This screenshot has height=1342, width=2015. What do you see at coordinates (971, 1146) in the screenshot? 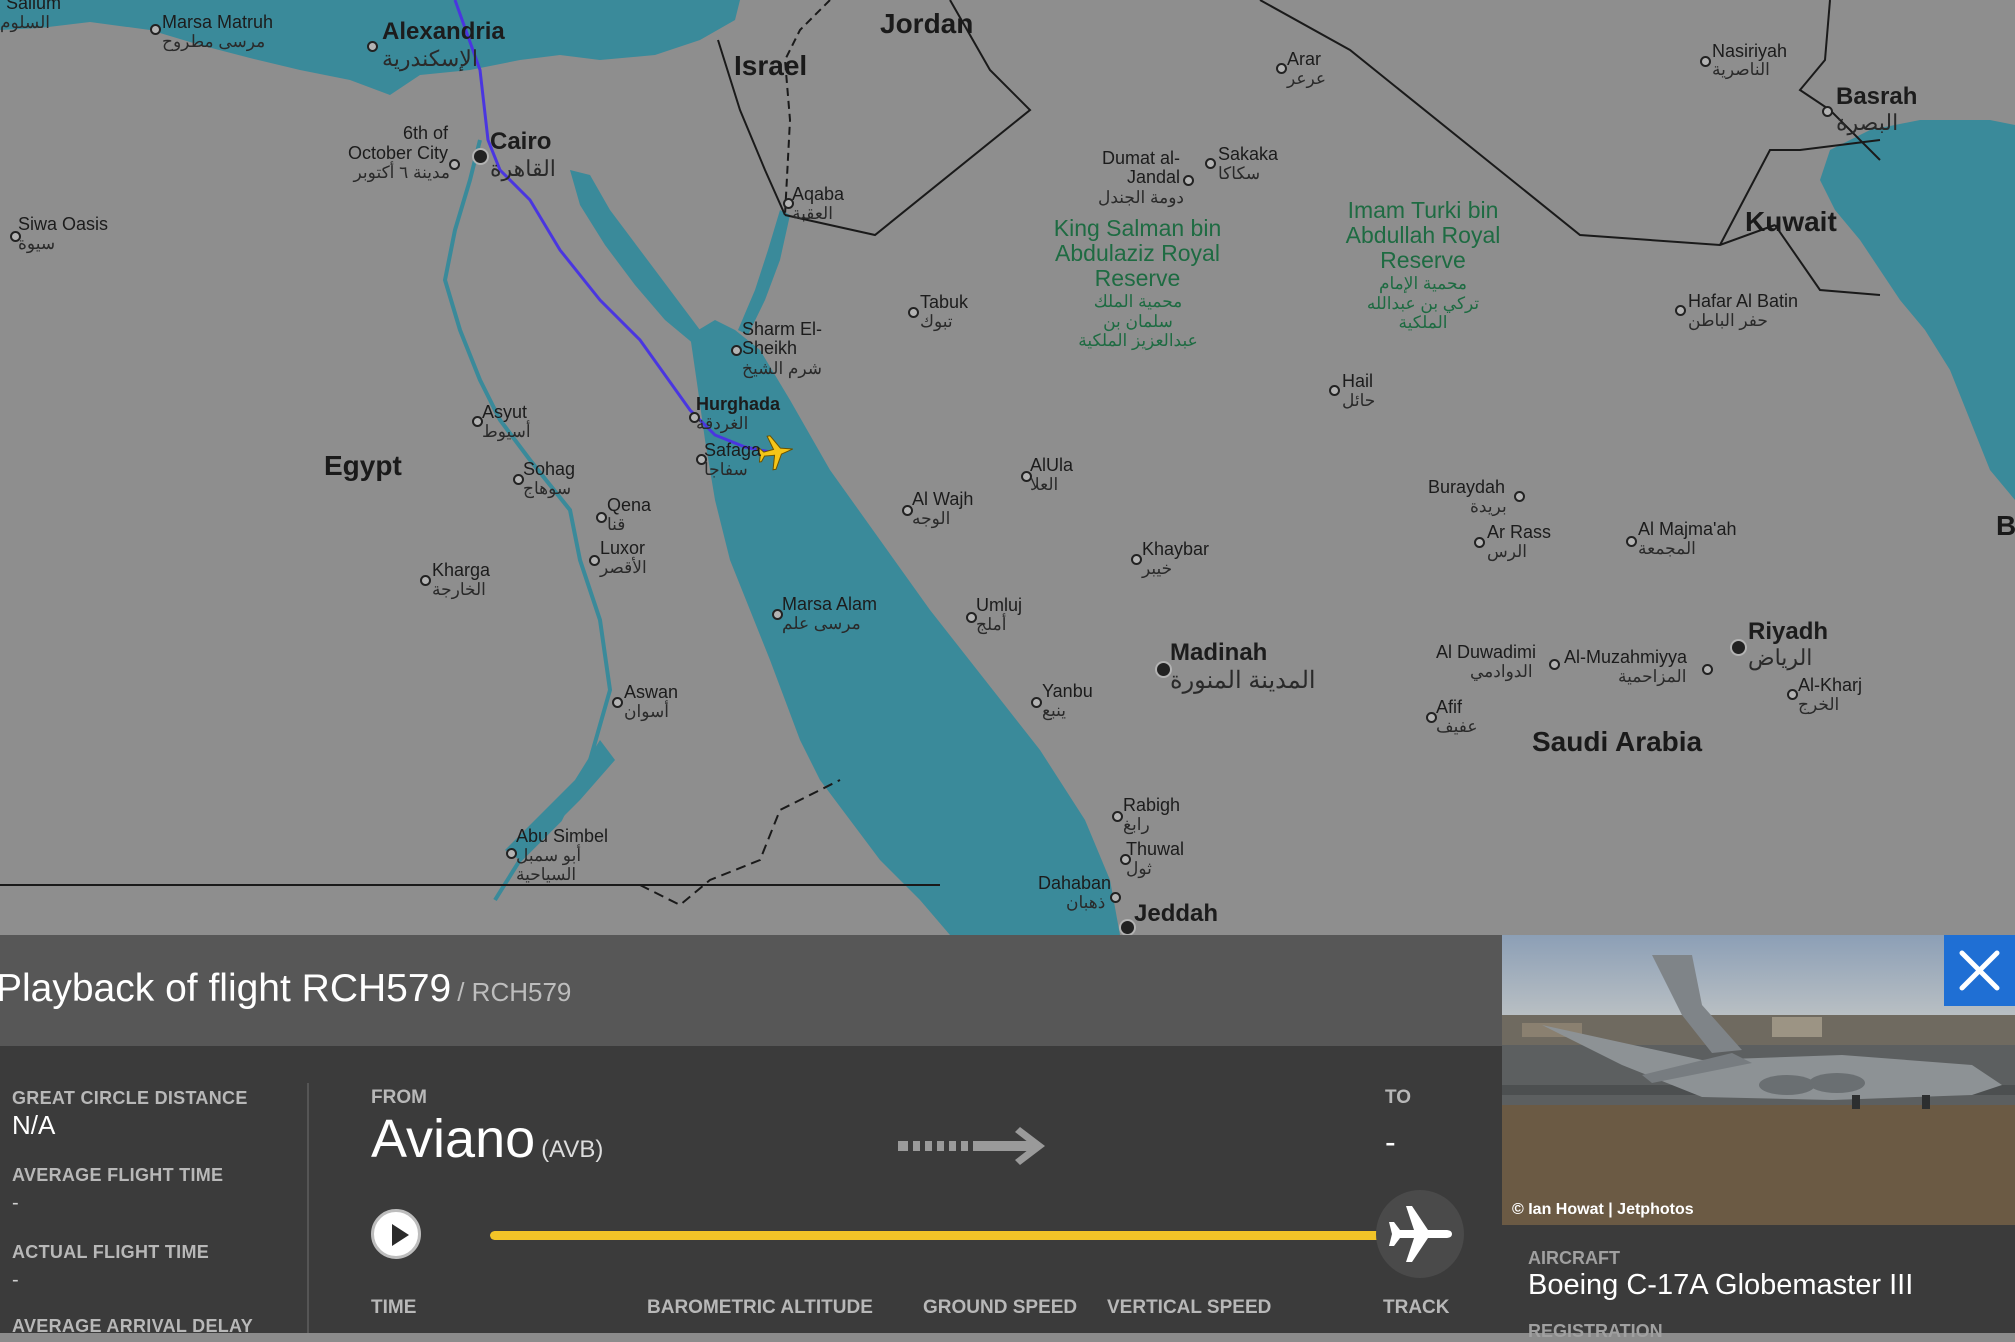
I see `direction-arrow-icon` at bounding box center [971, 1146].